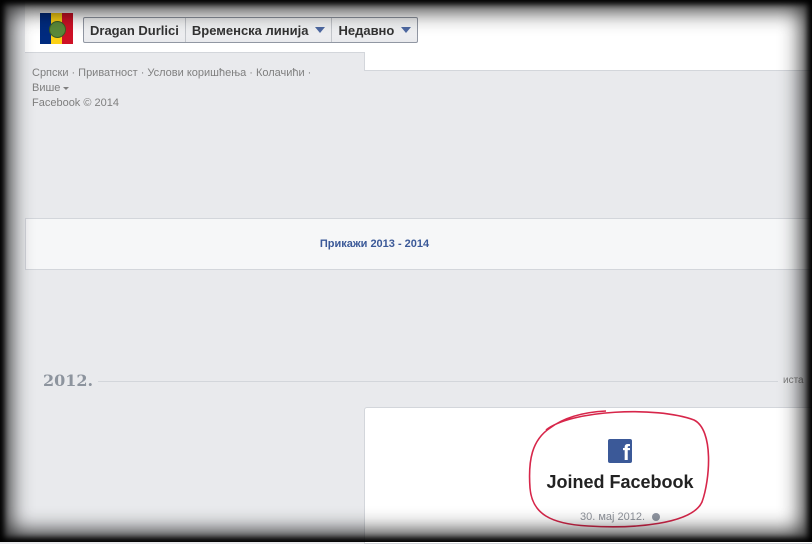 The image size is (812, 544). I want to click on year-divider: 2012. иста, so click(418, 381).